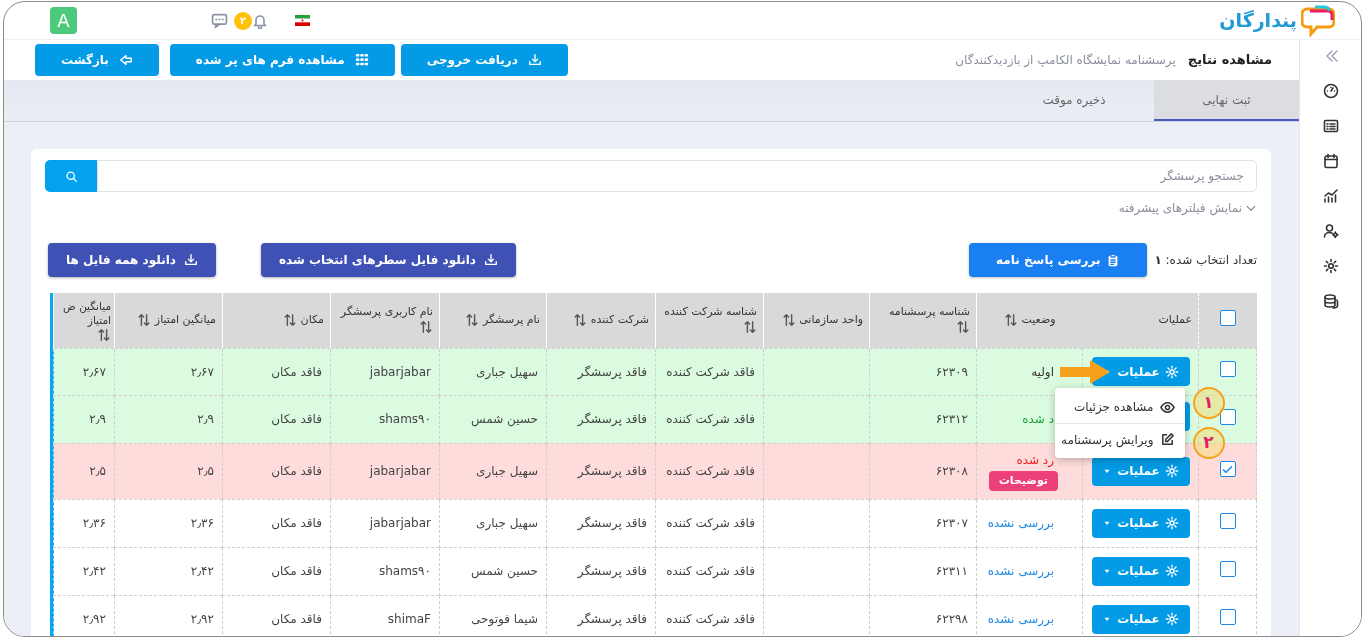 Image resolution: width=1363 pixels, height=640 pixels. I want to click on filters-link: نمایش فیلترهای پیشرفته, so click(1180, 208).